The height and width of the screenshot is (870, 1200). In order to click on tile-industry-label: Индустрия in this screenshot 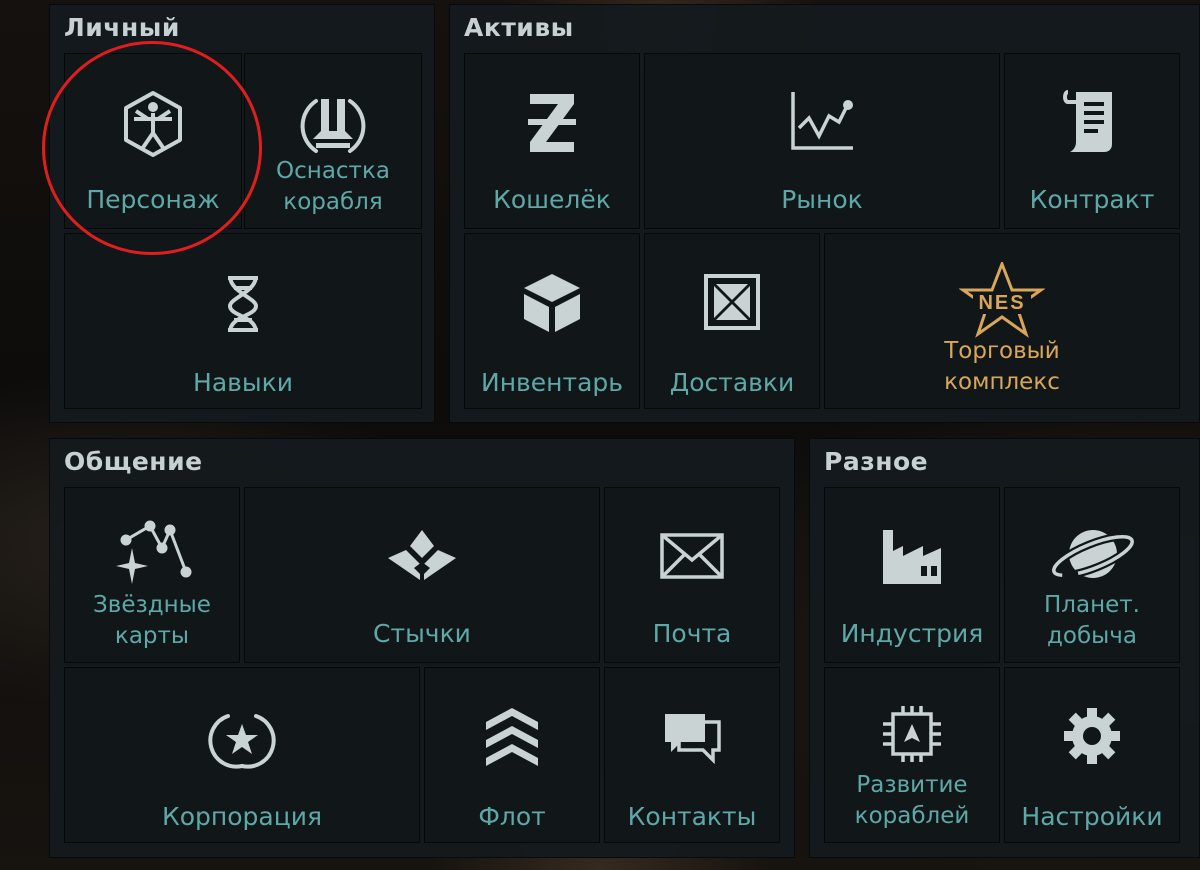, I will do `click(912, 633)`.